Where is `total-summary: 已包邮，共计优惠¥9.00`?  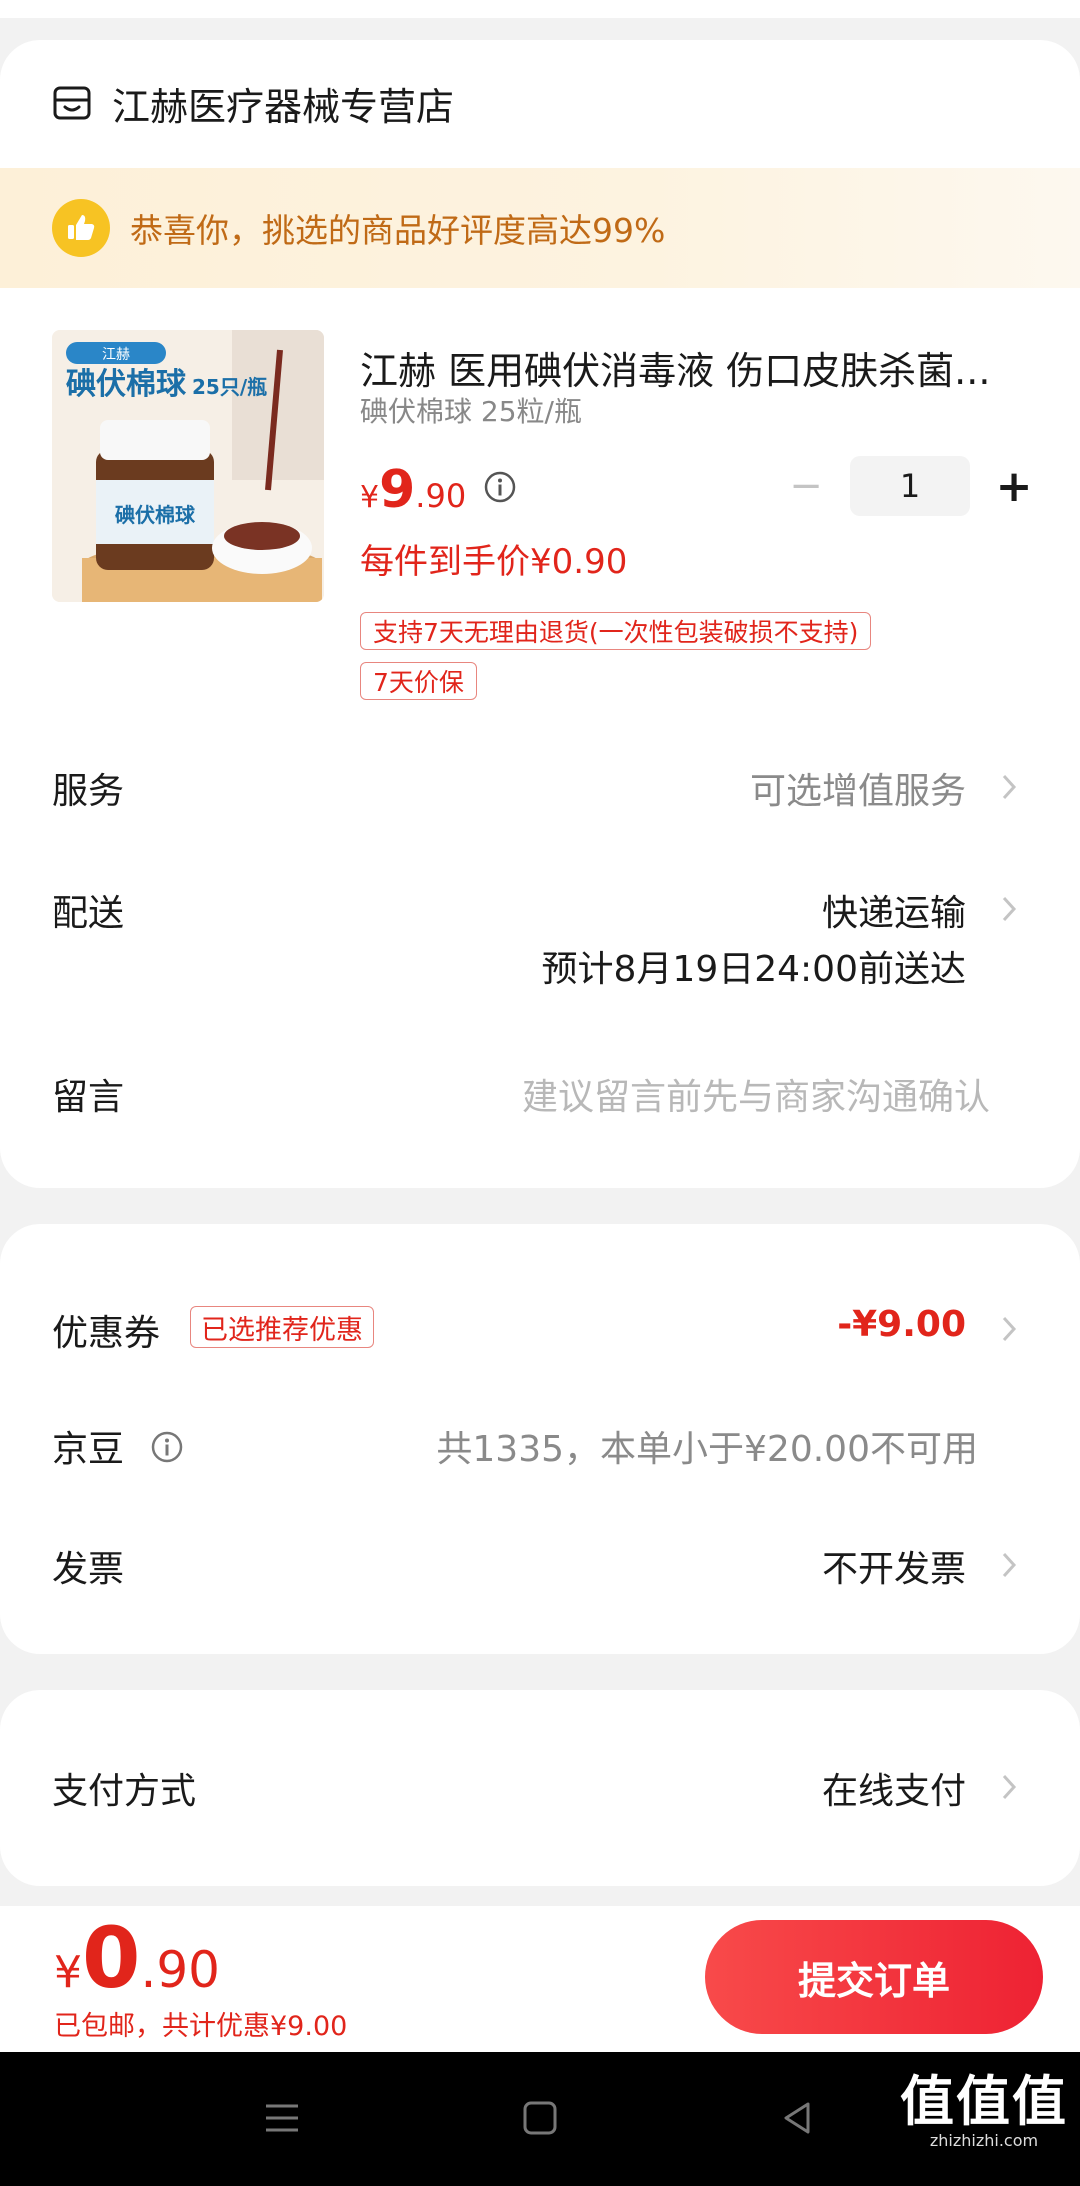 total-summary: 已包邮，共计优惠¥9.00 is located at coordinates (200, 2023).